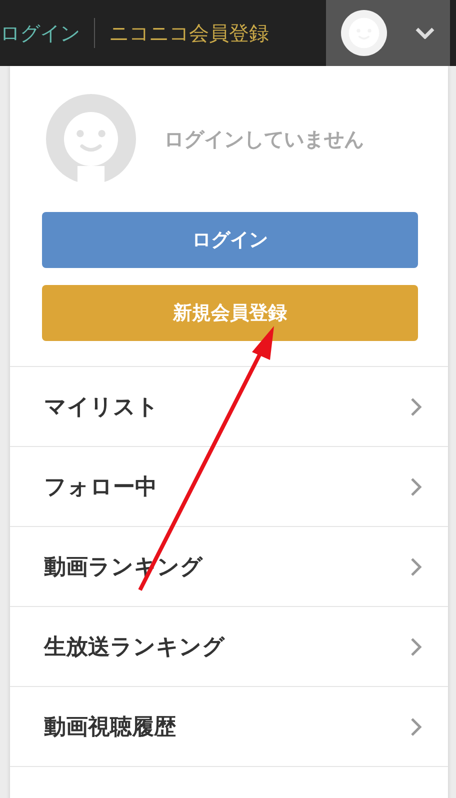 This screenshot has height=798, width=456. I want to click on chevron-down-icon, so click(425, 33).